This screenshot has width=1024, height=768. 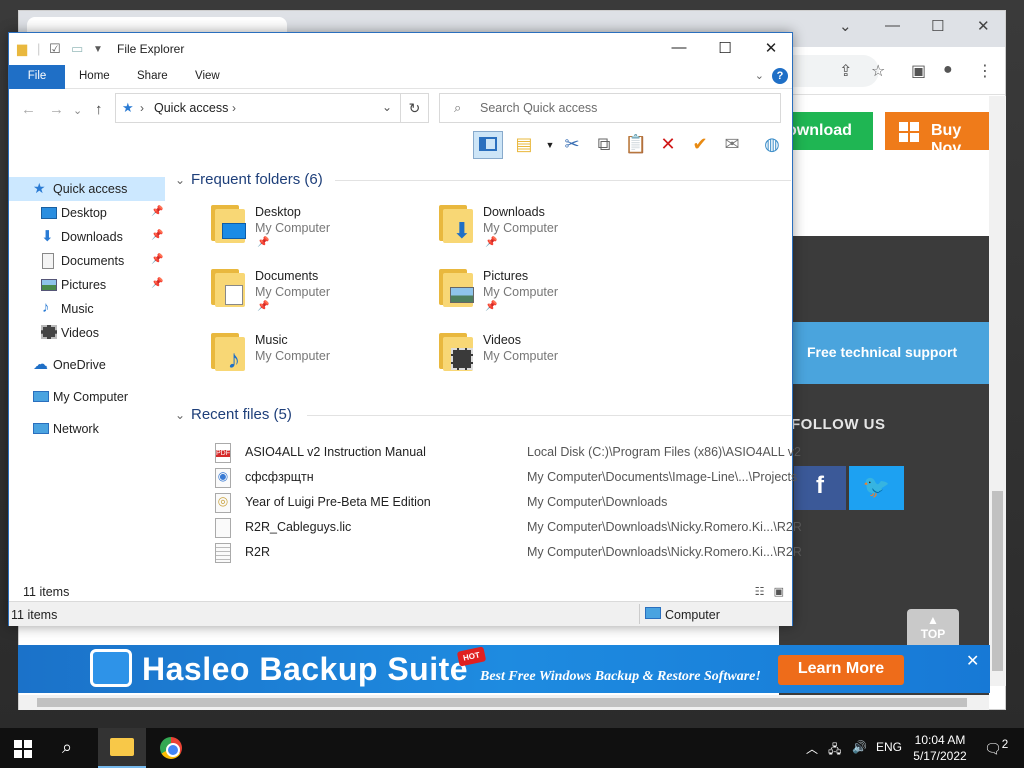 What do you see at coordinates (98, 49) in the screenshot?
I see `qat-dropdown-icon: ▼` at bounding box center [98, 49].